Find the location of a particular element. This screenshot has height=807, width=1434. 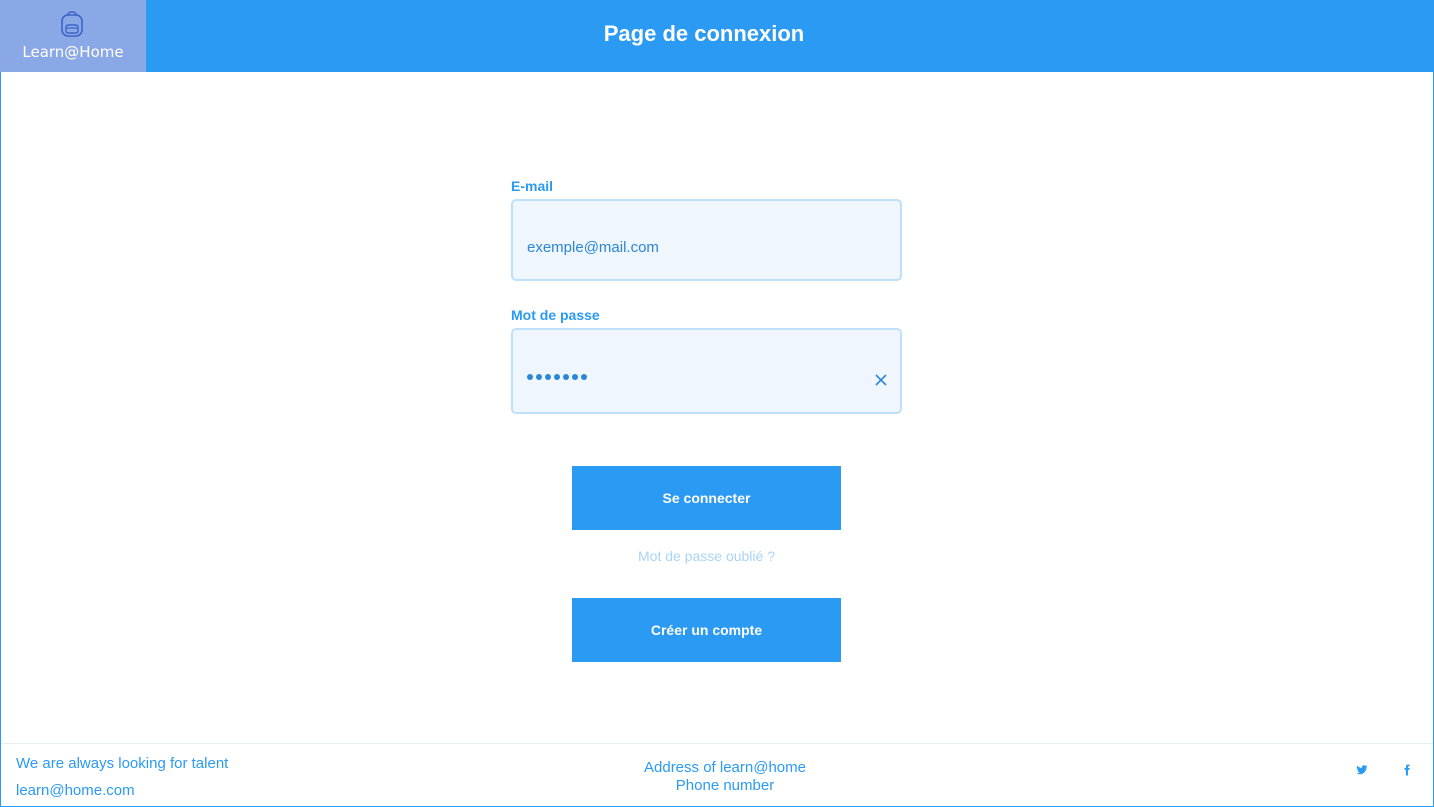

footer-address: Address of learn@home is located at coordinates (725, 767).